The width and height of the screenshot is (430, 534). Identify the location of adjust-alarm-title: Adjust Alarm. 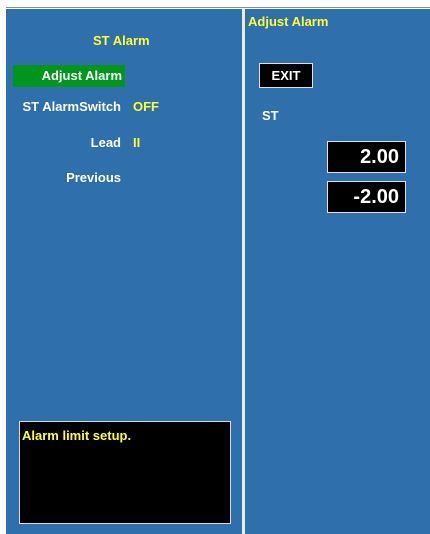
(288, 21).